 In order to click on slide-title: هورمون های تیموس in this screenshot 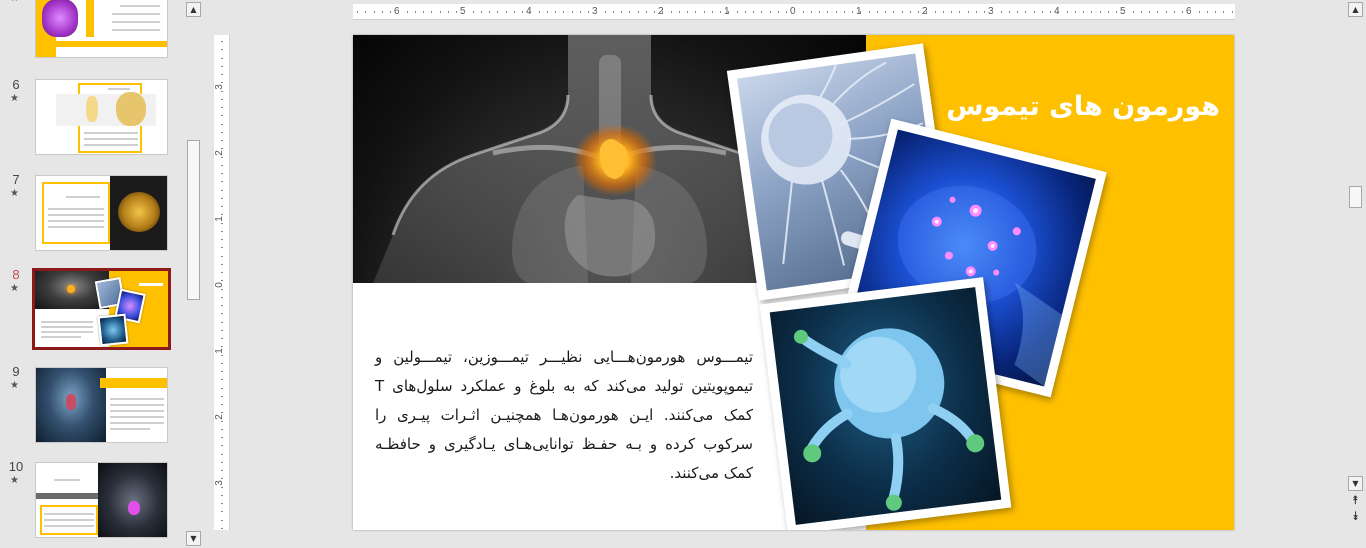, I will do `click(1083, 106)`.